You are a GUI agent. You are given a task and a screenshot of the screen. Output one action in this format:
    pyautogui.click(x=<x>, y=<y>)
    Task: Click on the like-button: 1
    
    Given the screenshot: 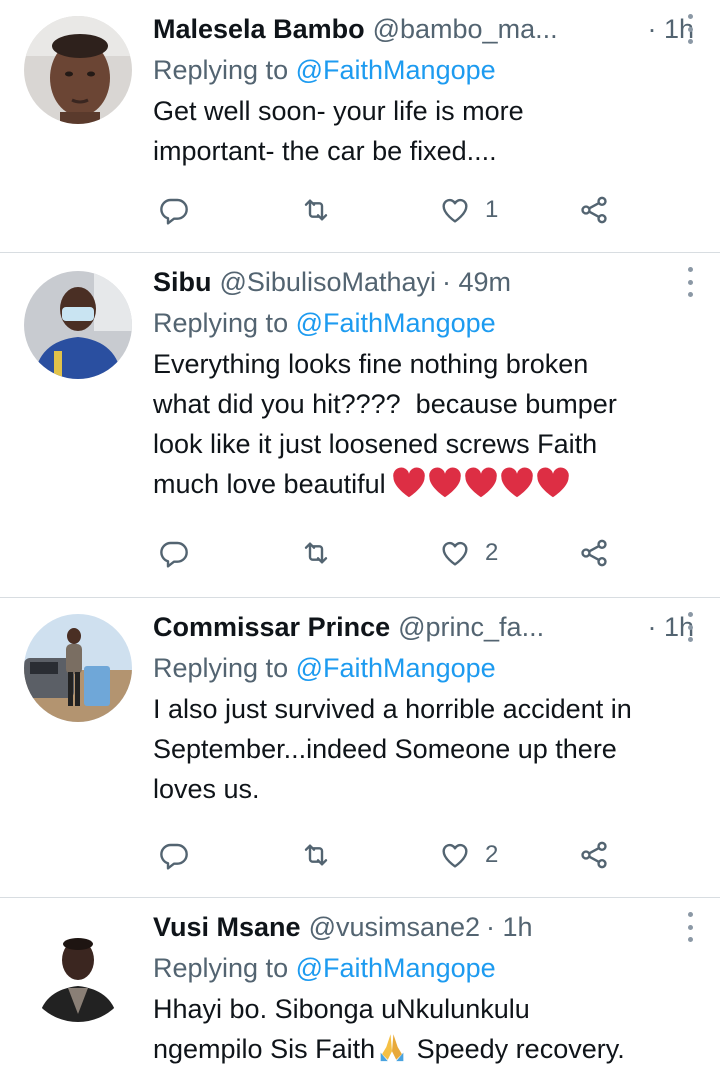 What is the action you would take?
    pyautogui.click(x=468, y=210)
    